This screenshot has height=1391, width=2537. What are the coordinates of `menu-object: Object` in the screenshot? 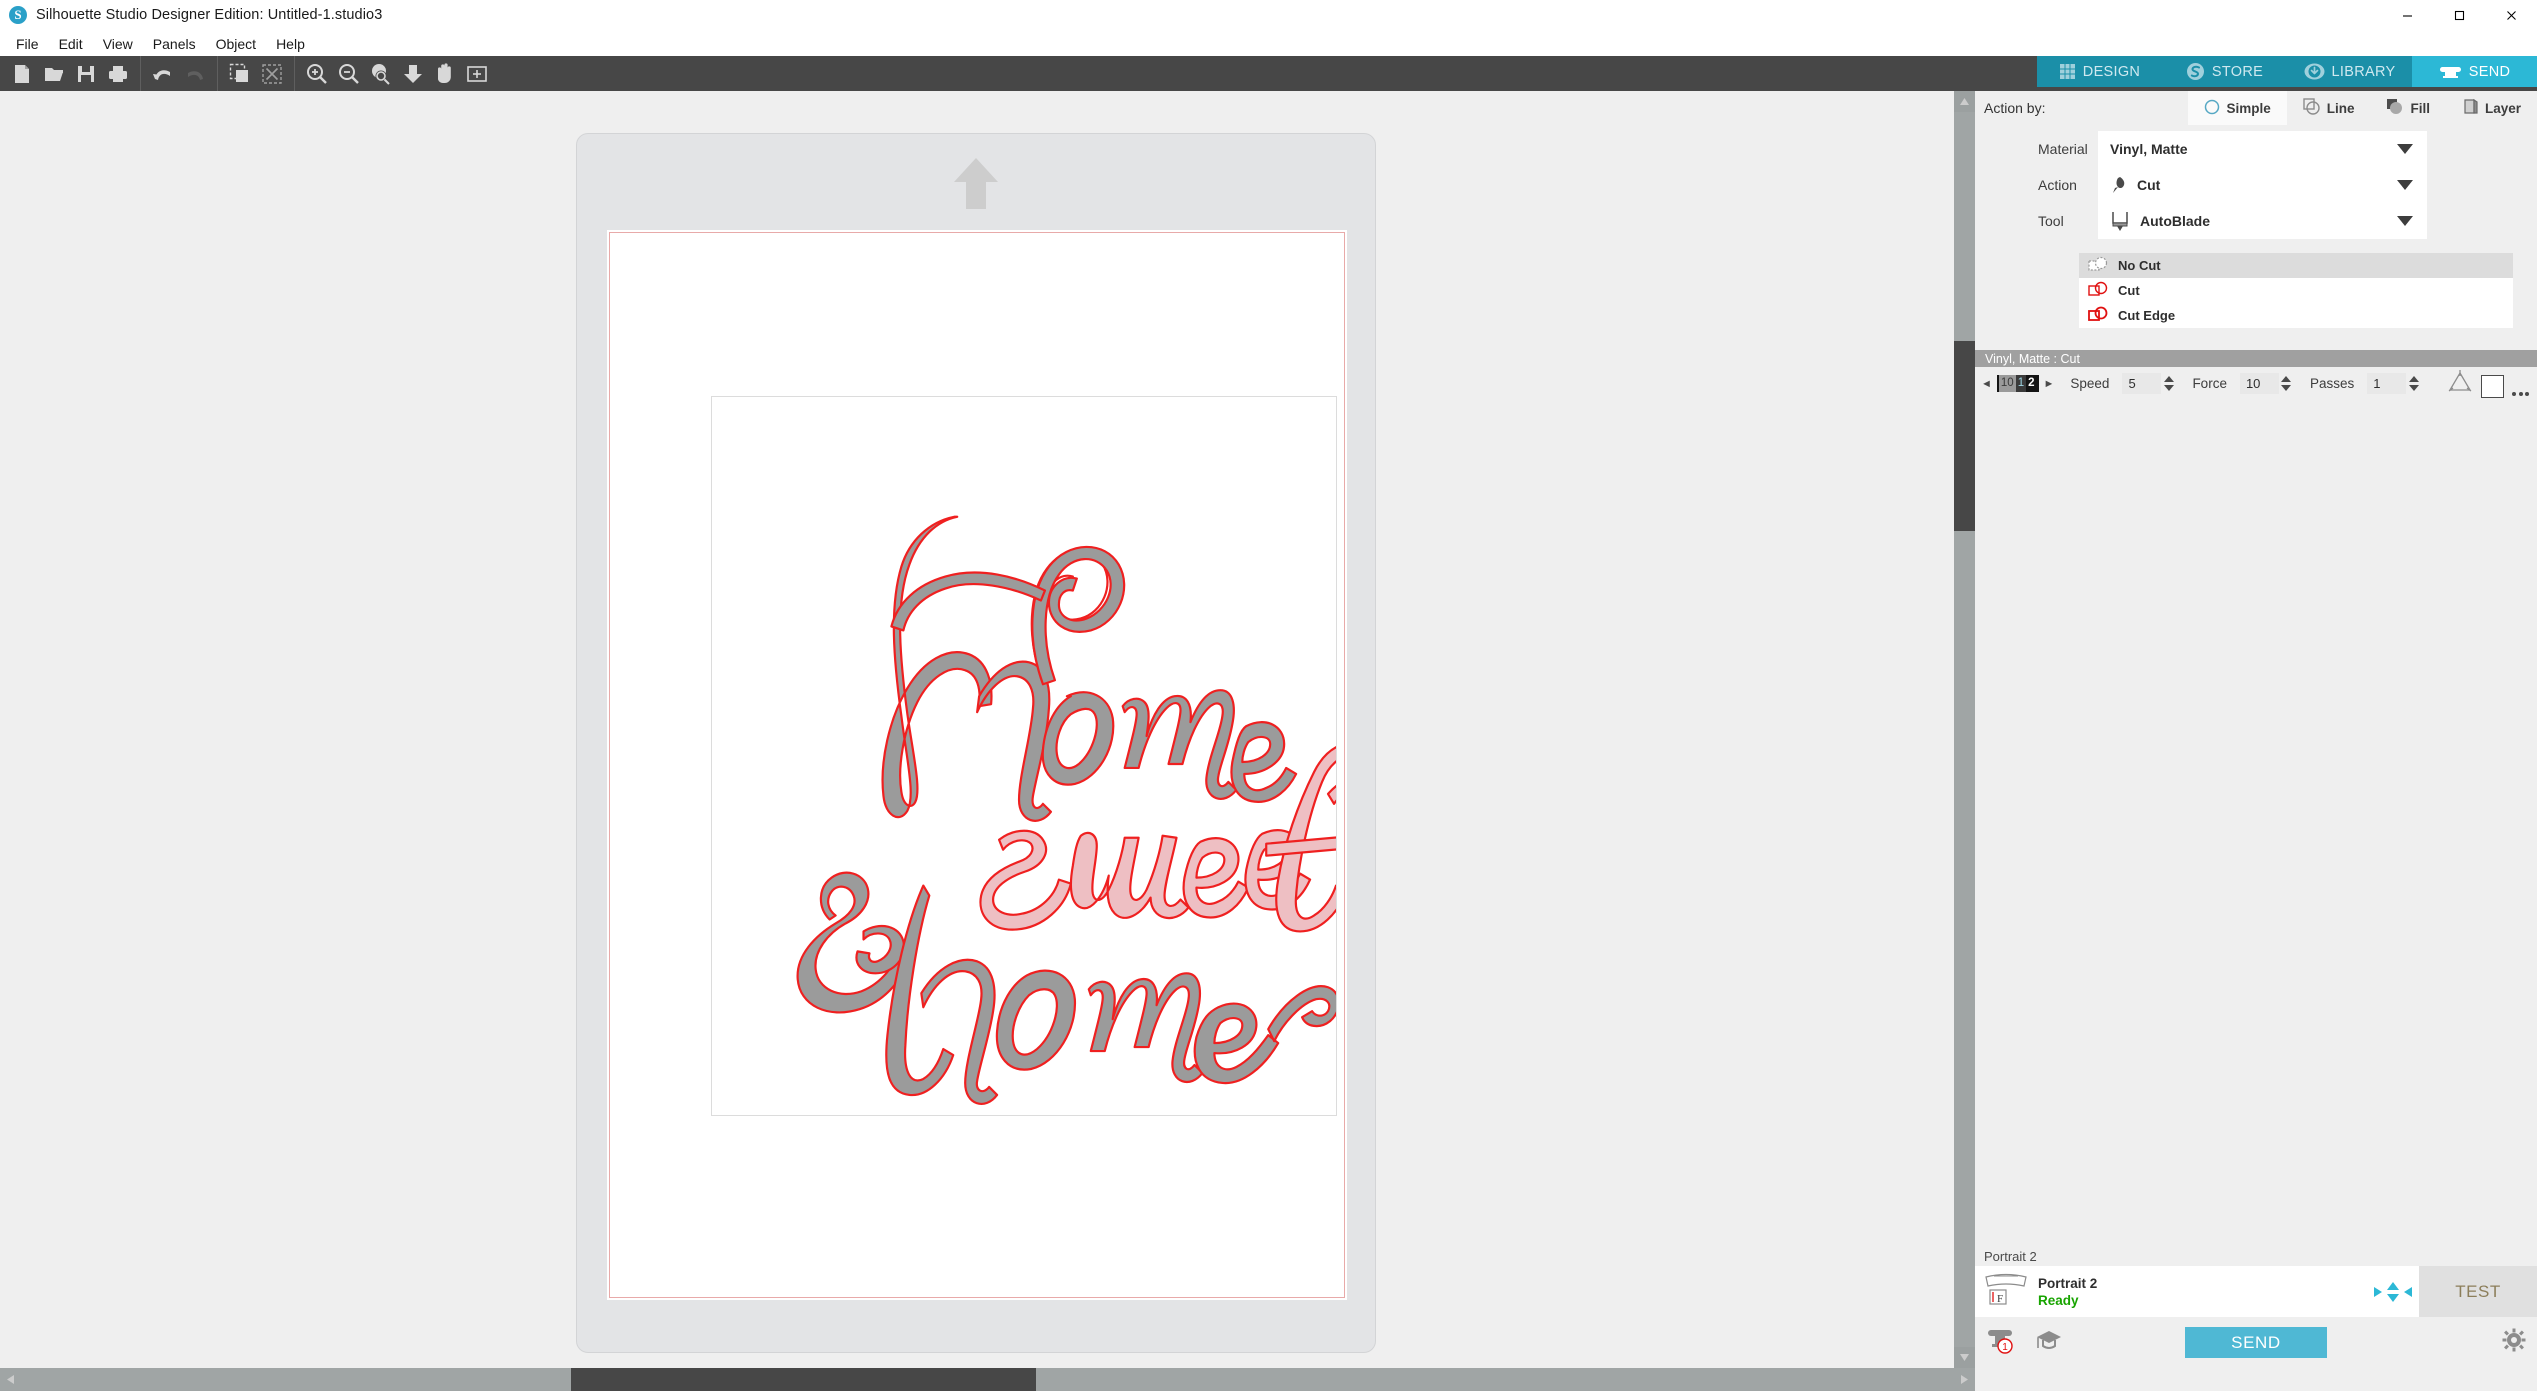 It's located at (236, 44).